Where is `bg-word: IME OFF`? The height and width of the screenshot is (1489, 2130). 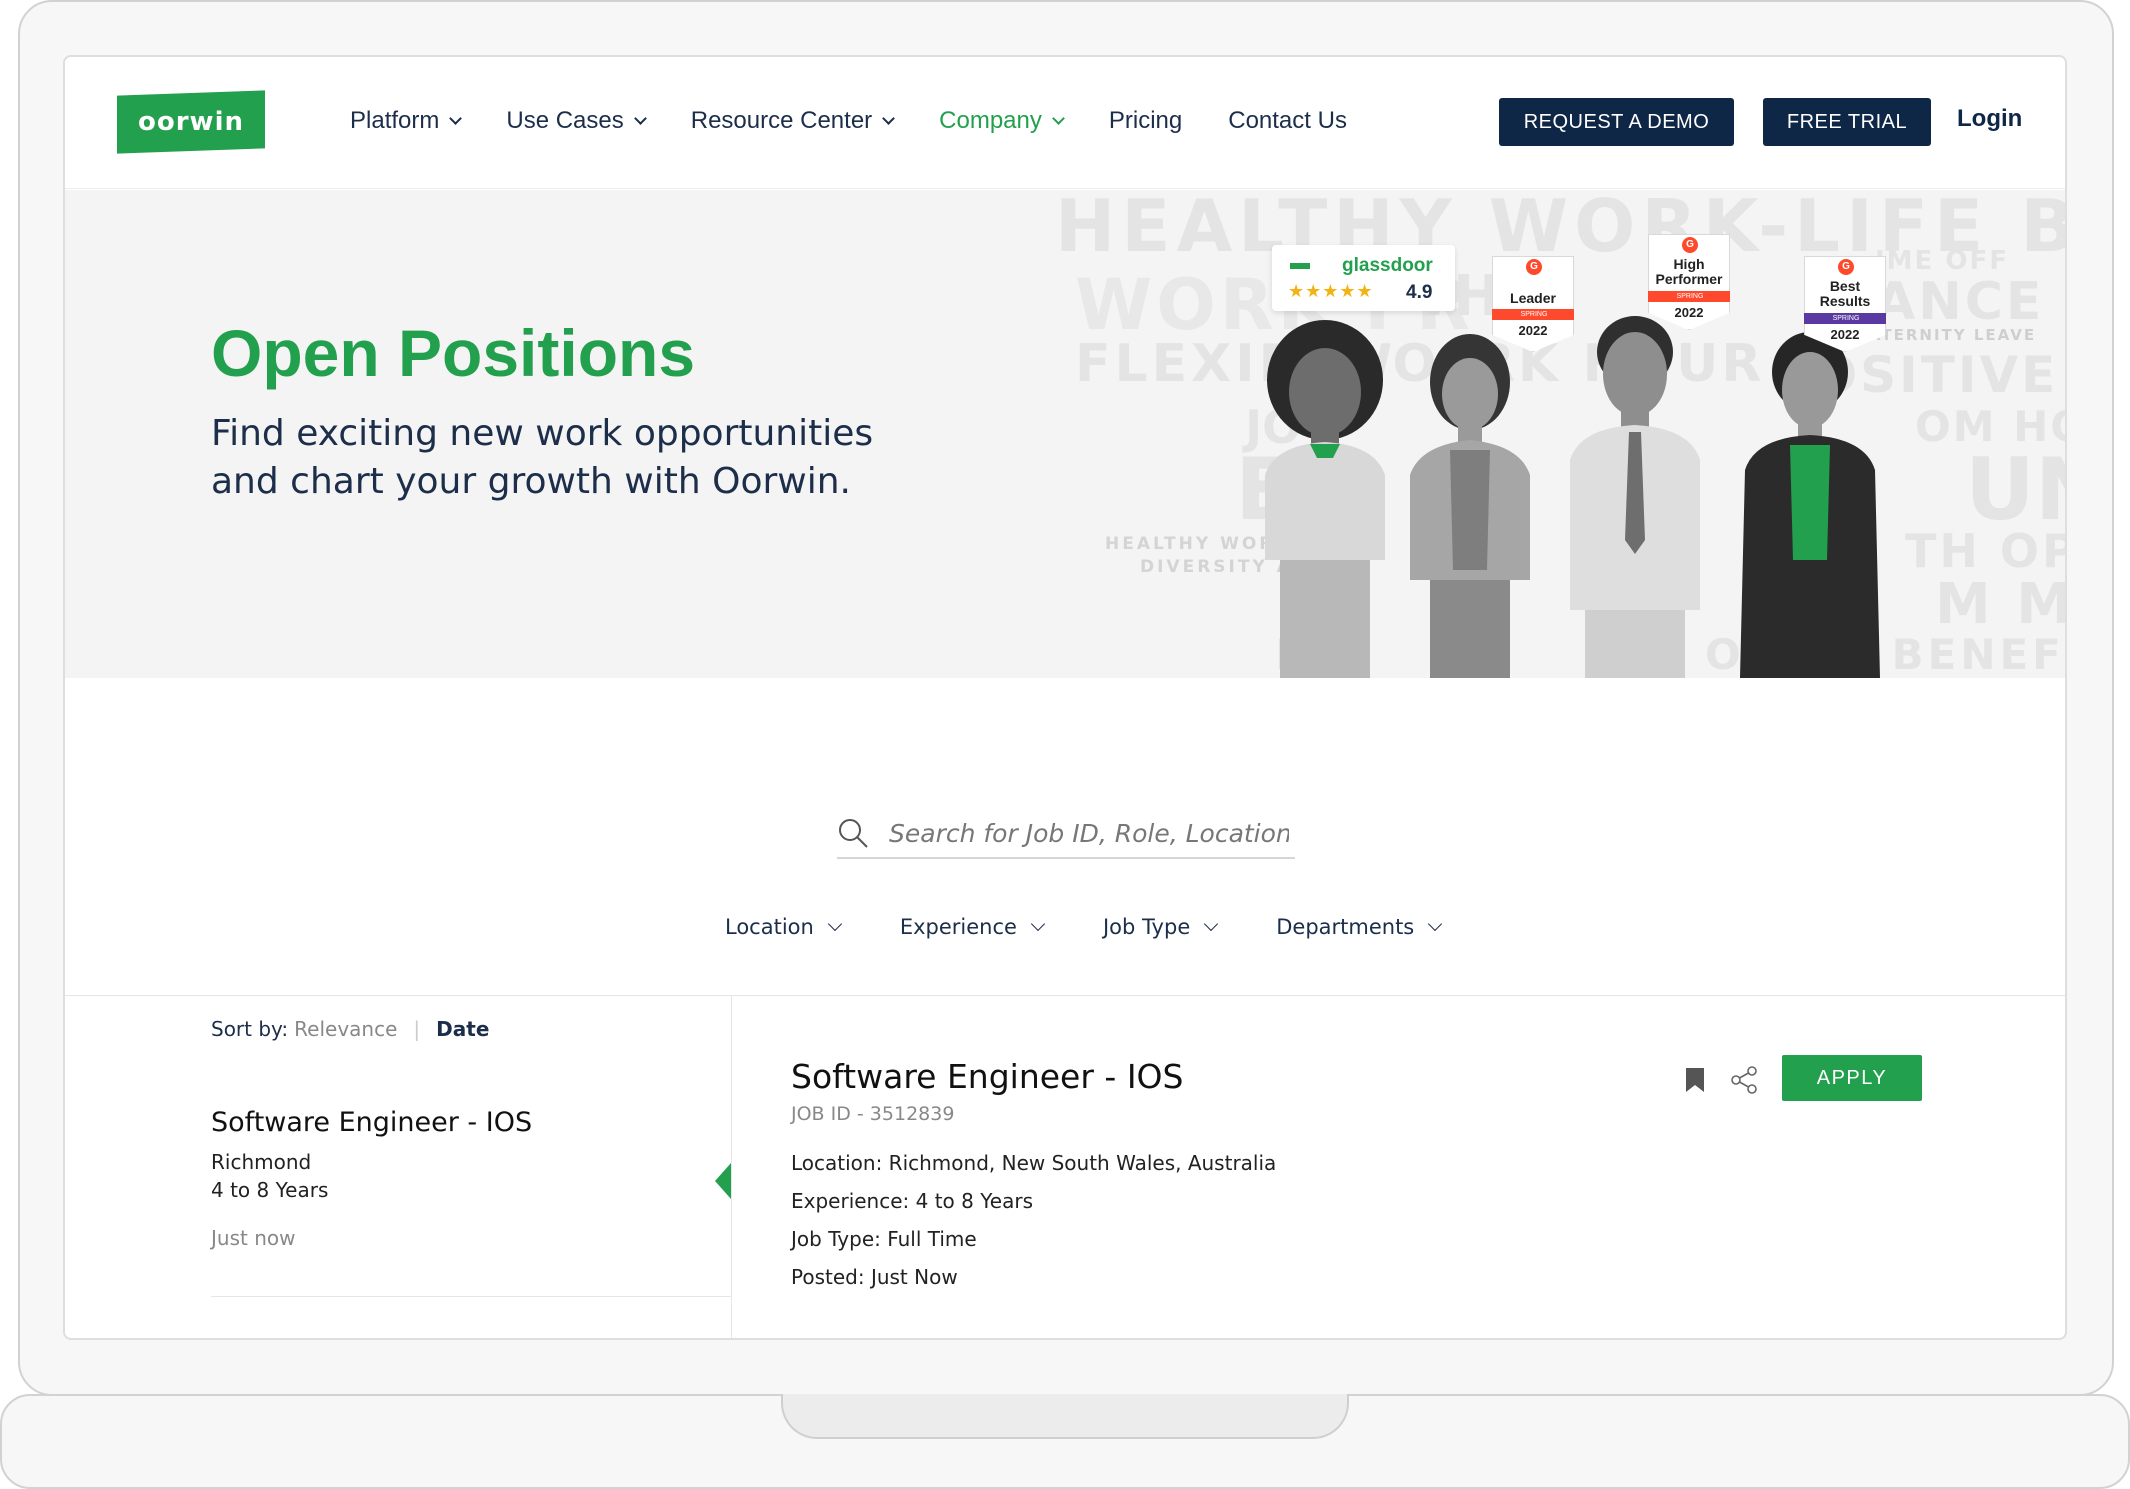 bg-word: IME OFF is located at coordinates (1942, 261).